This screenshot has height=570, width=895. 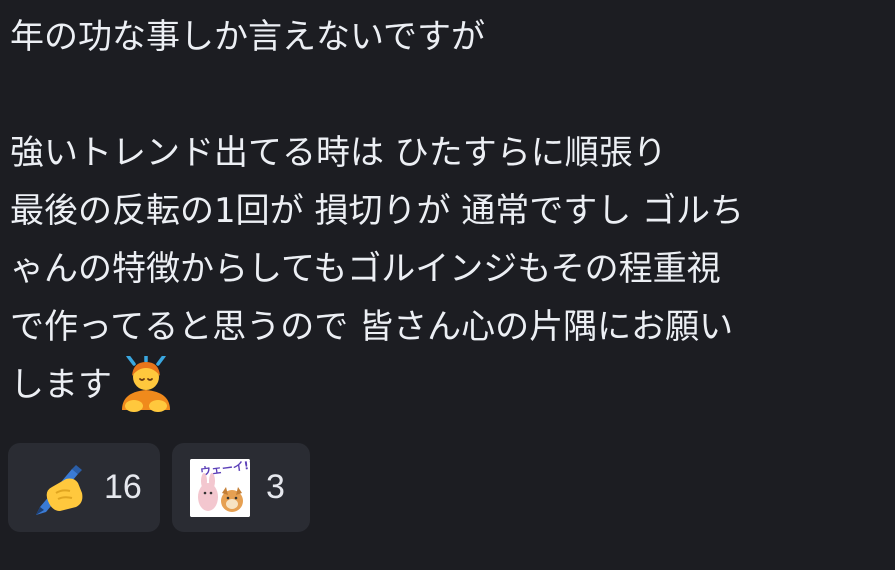 I want to click on message-line-5: ゃんの特徴からしてもゴルインジもその程重視, so click(x=365, y=269).